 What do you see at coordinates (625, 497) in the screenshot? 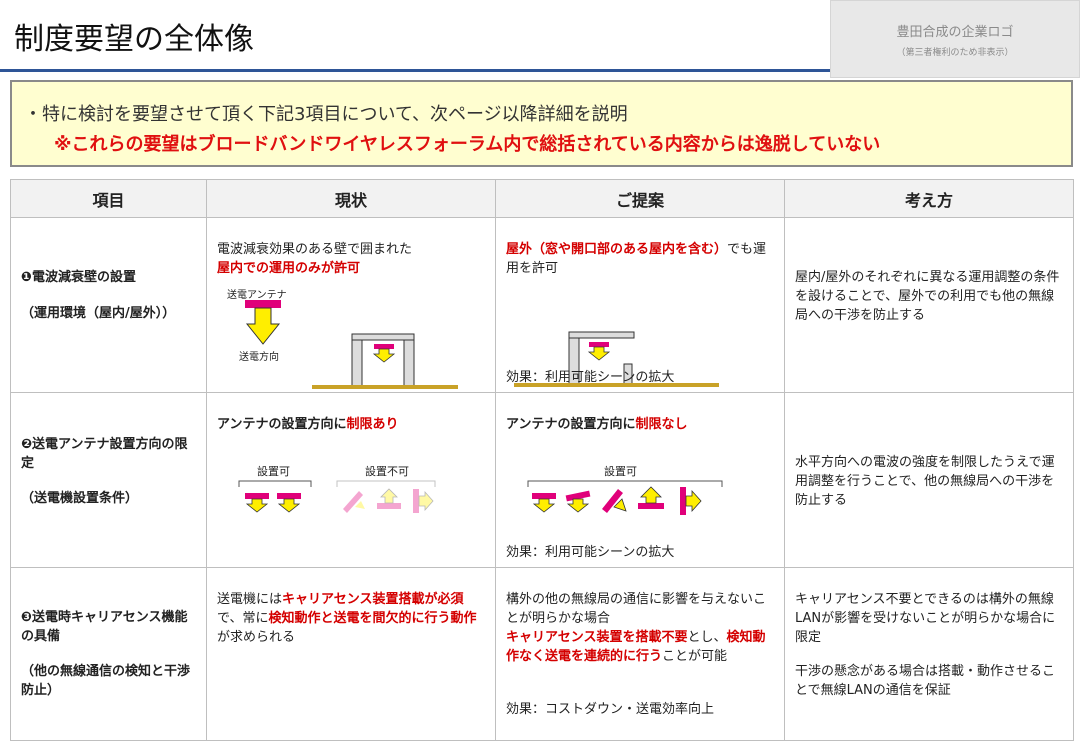
I see `all-orientations-icon` at bounding box center [625, 497].